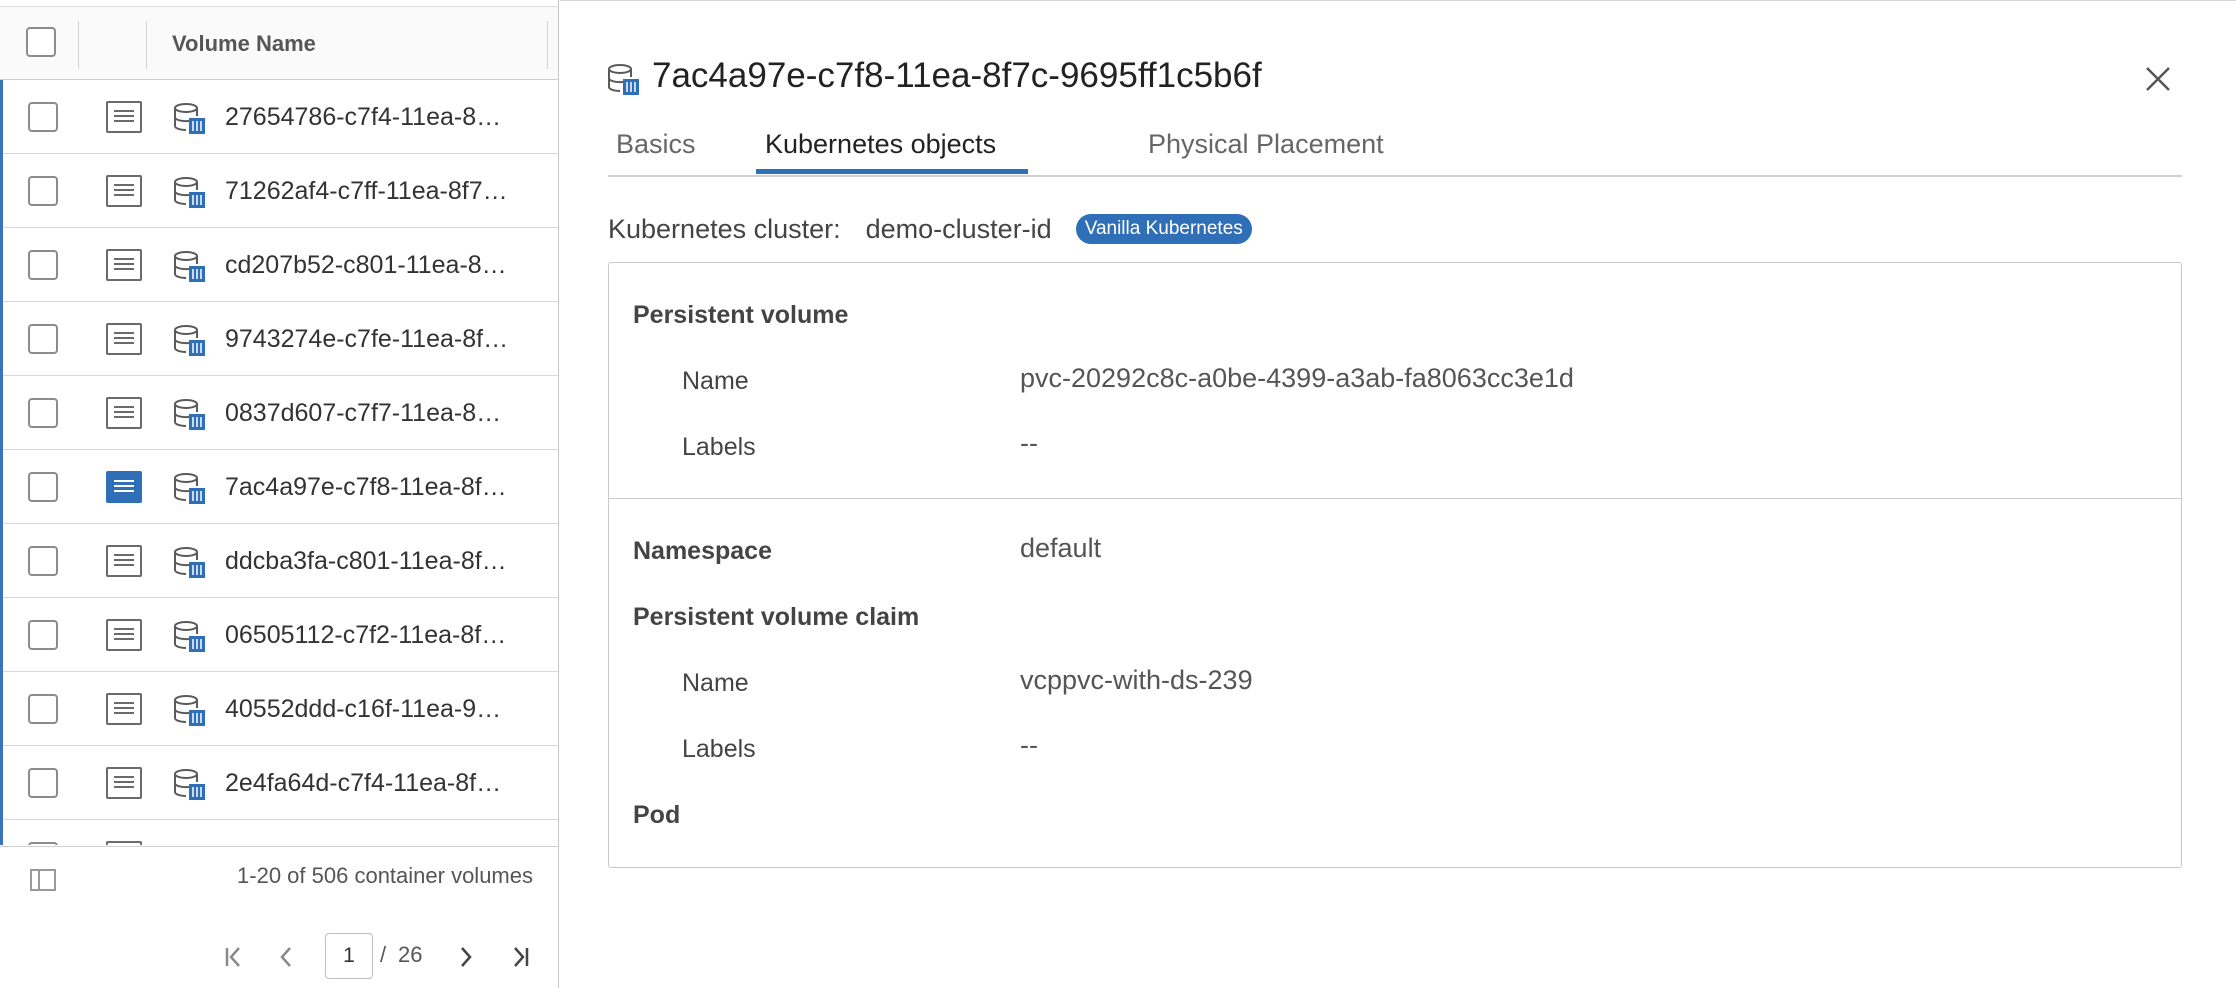 The width and height of the screenshot is (2236, 988). Describe the element at coordinates (702, 551) in the screenshot. I see `namespace-label: Namespace` at that location.